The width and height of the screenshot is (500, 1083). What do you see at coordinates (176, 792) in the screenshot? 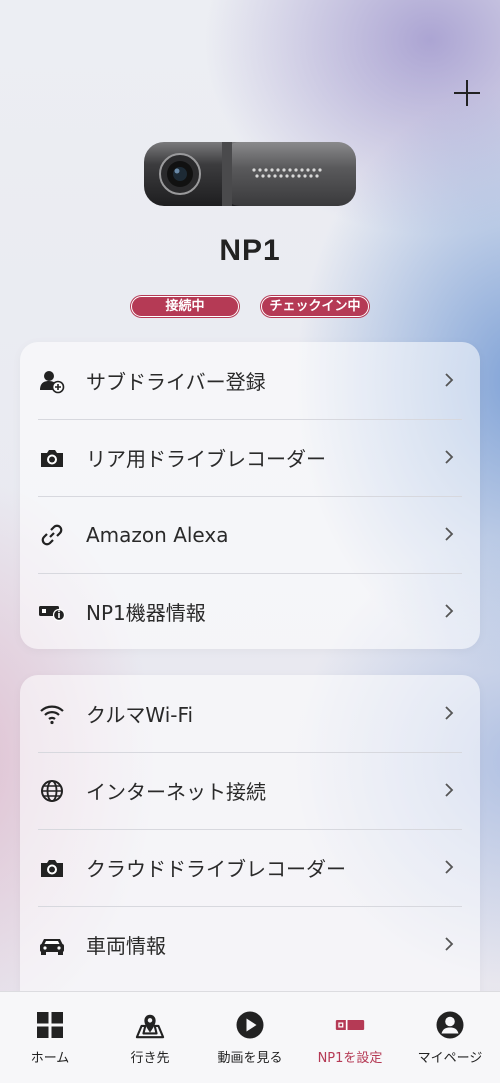
I see `row-label: インターネット接続` at bounding box center [176, 792].